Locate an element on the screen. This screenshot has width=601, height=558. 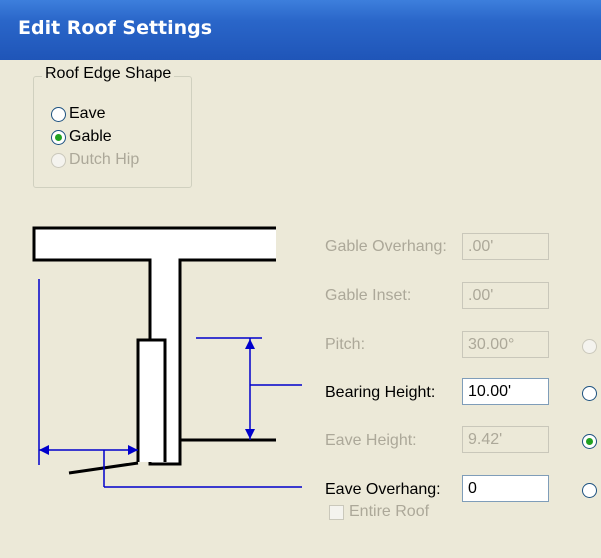
gable-inset-label: Gable Inset: is located at coordinates (368, 295).